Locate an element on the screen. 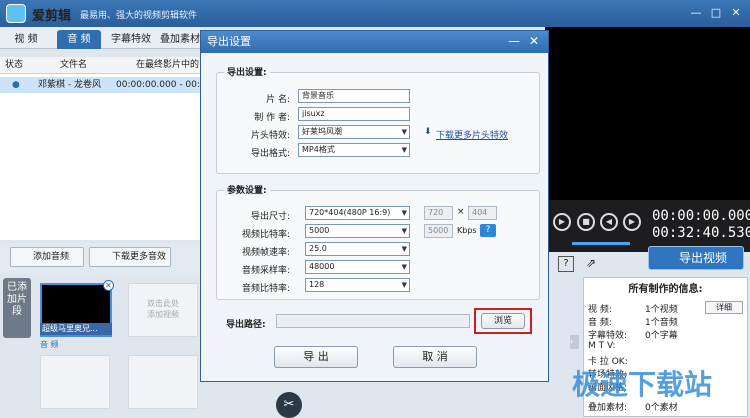  info-label: 音 频: is located at coordinates (600, 323).